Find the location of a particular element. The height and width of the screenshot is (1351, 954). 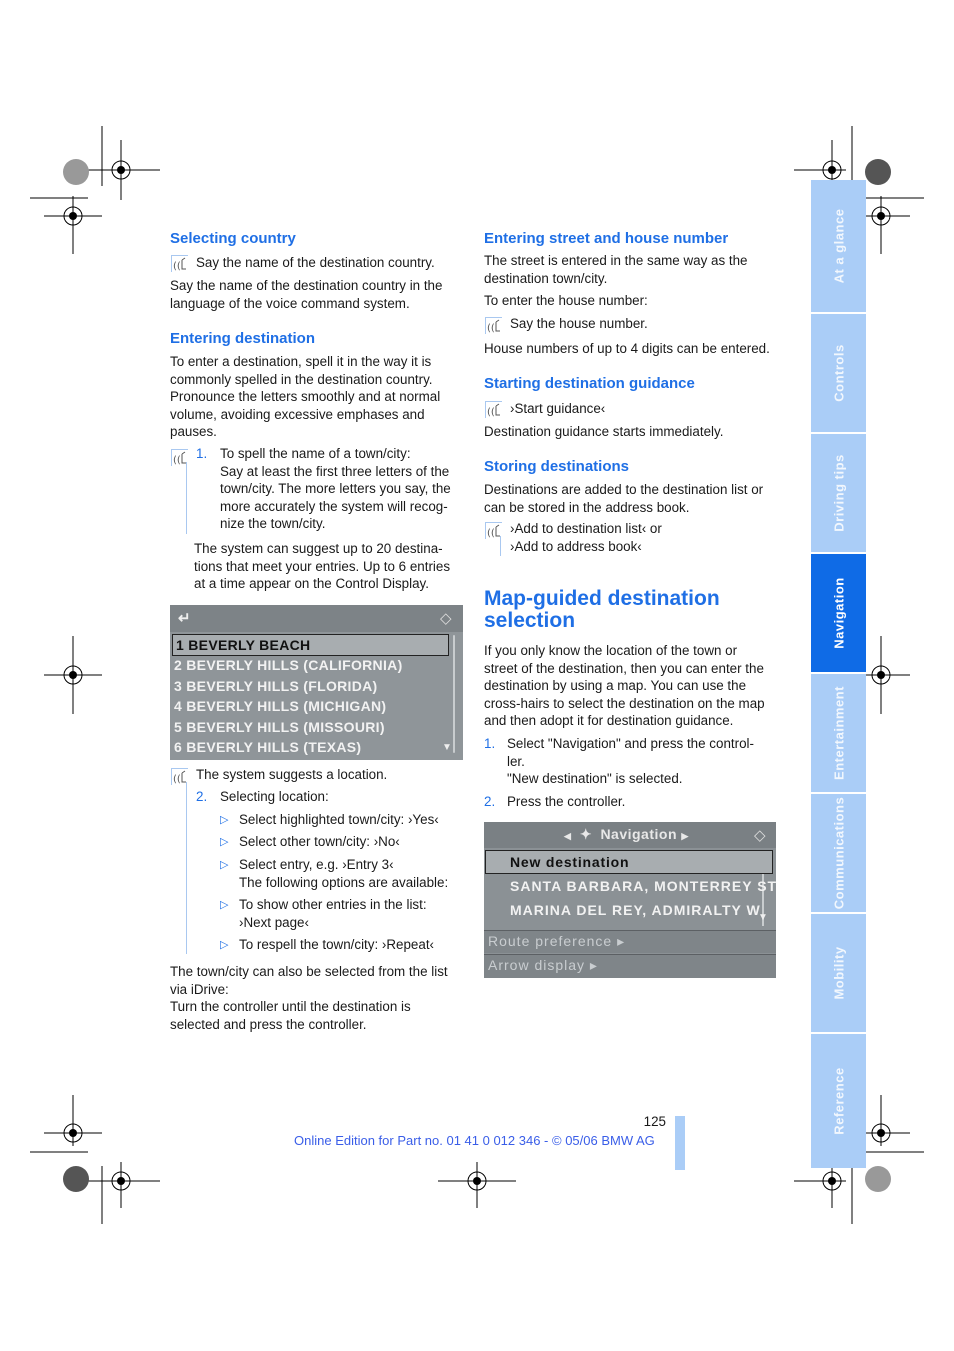

list-item: 1 BEVERLY BEACH is located at coordinates (310, 645).